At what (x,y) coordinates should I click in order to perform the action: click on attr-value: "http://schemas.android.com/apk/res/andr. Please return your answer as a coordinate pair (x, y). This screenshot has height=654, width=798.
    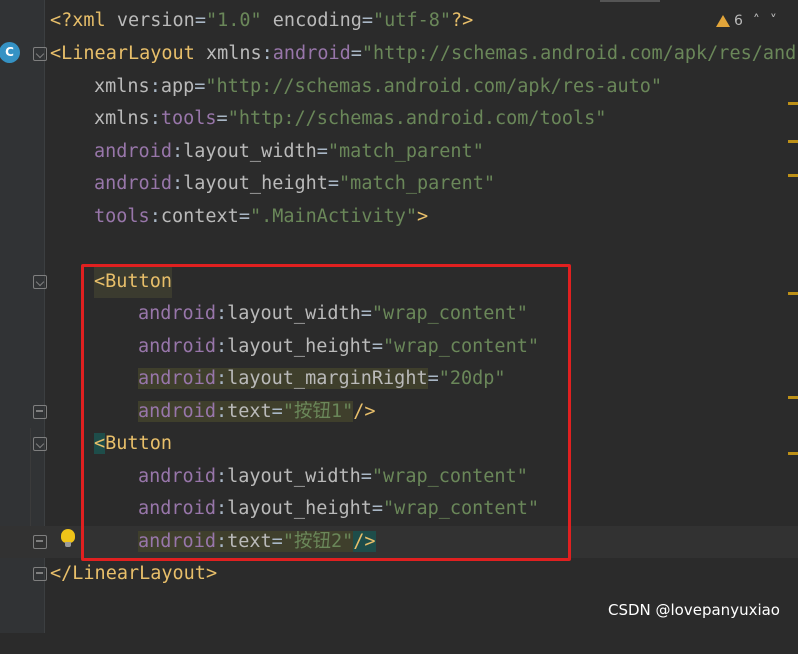
    Looking at the image, I should click on (579, 53).